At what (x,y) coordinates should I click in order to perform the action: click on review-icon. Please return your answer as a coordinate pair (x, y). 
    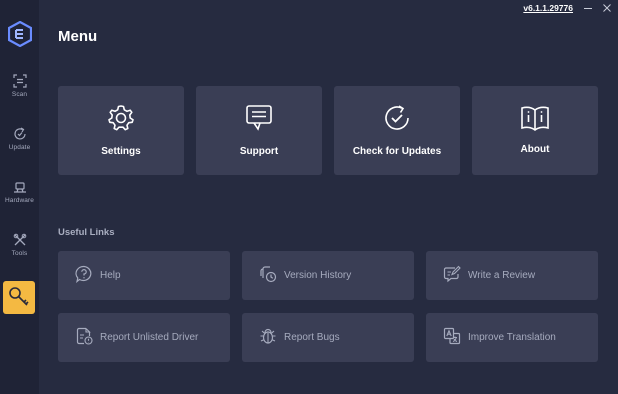
    Looking at the image, I should click on (452, 274).